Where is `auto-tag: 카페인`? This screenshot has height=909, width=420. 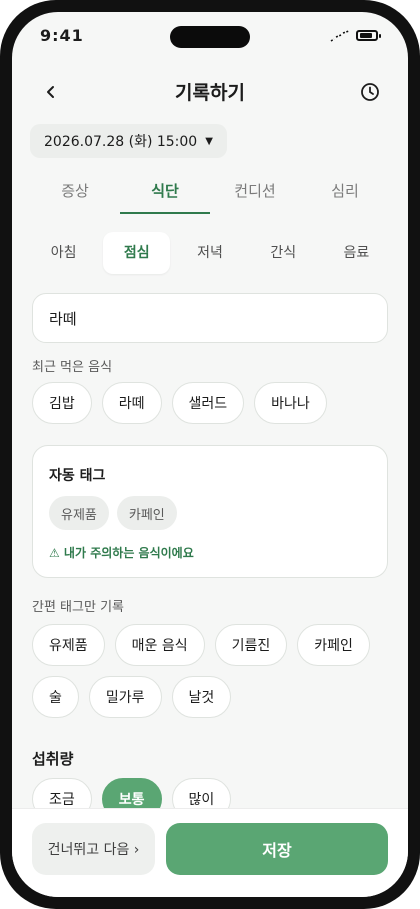 auto-tag: 카페인 is located at coordinates (146, 513).